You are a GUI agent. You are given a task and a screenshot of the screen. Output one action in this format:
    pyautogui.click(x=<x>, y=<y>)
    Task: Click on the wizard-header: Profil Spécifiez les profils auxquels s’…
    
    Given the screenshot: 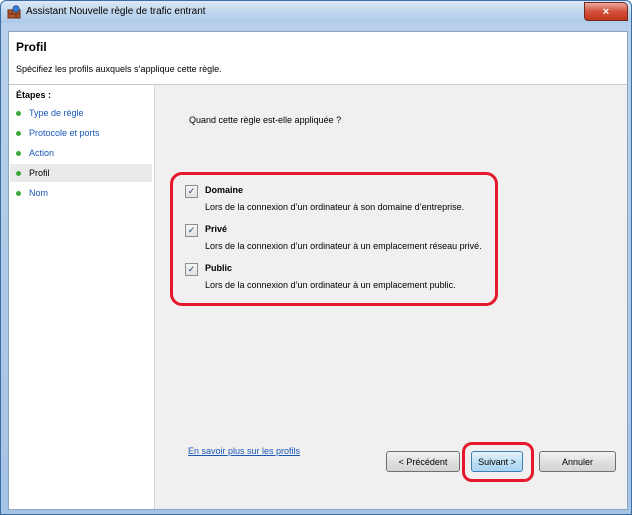 What is the action you would take?
    pyautogui.click(x=318, y=58)
    